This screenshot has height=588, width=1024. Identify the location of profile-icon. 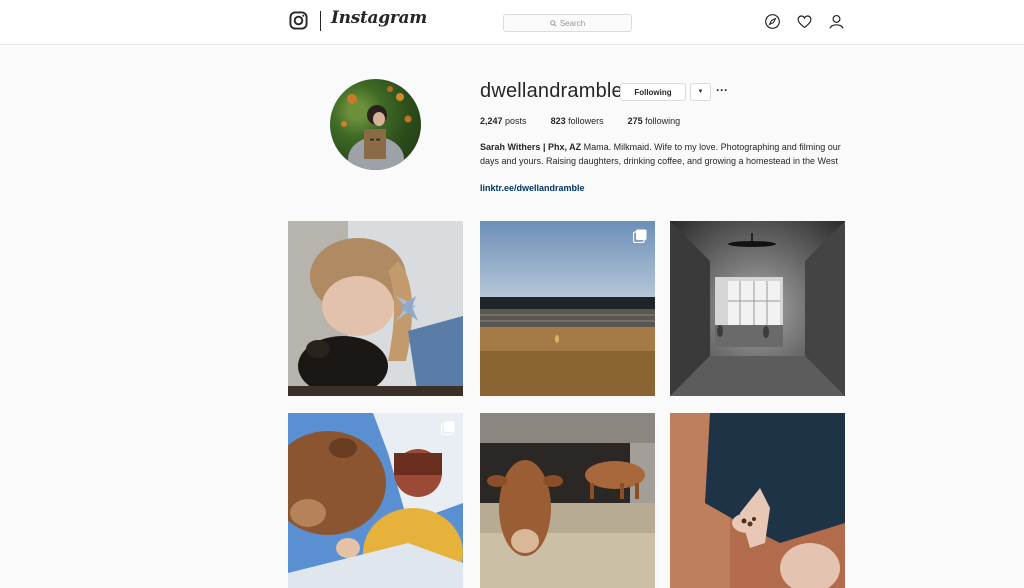
(836, 21).